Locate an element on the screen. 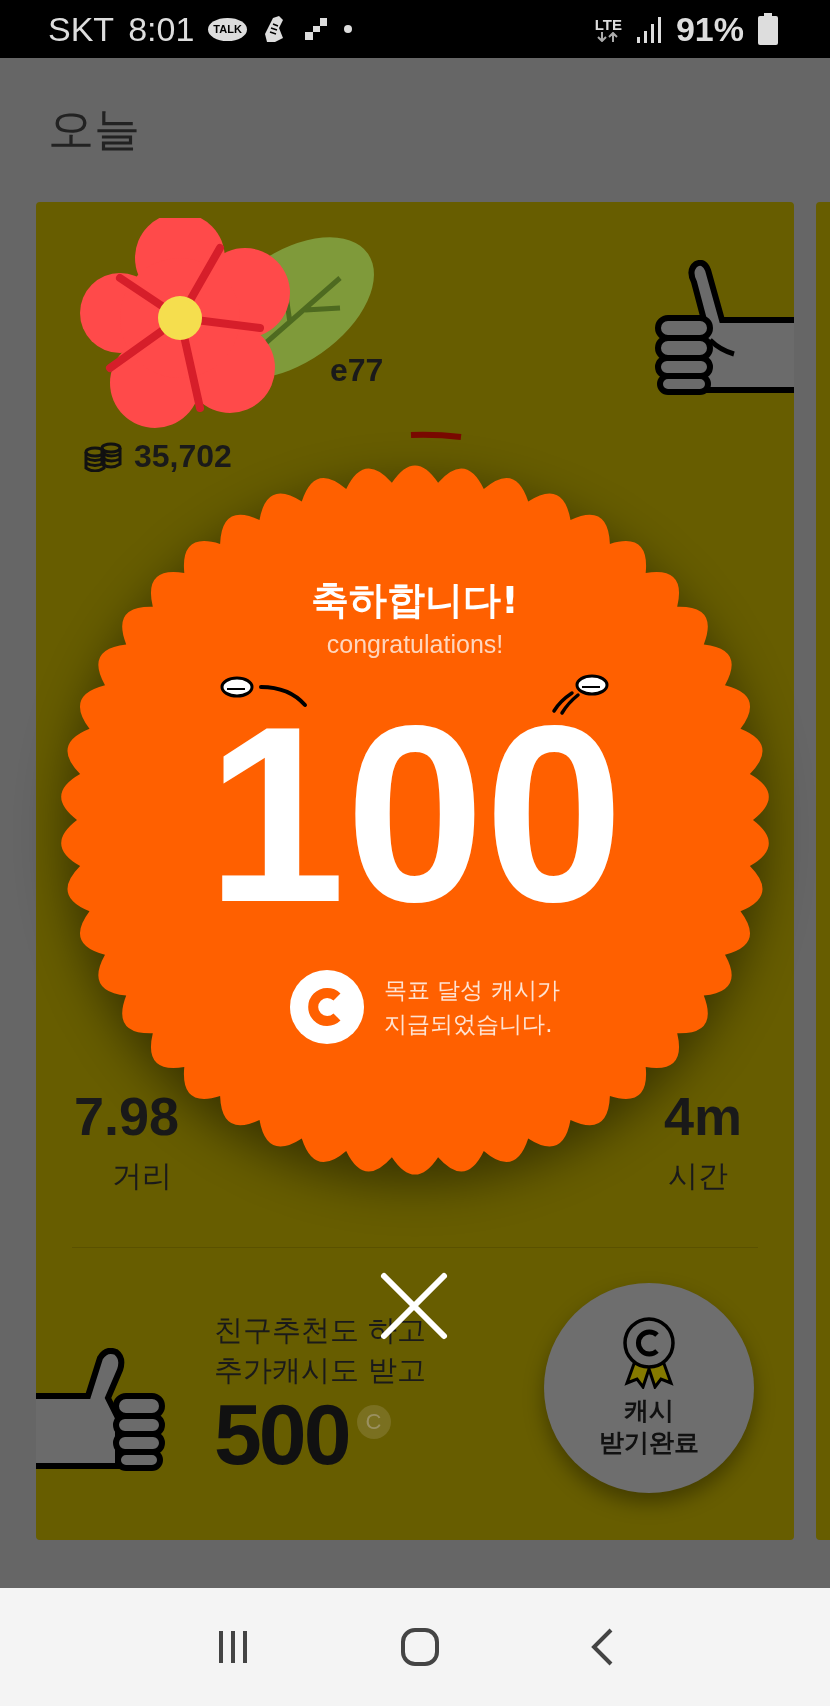  chat-notification-icon: TALK is located at coordinates (227, 29).